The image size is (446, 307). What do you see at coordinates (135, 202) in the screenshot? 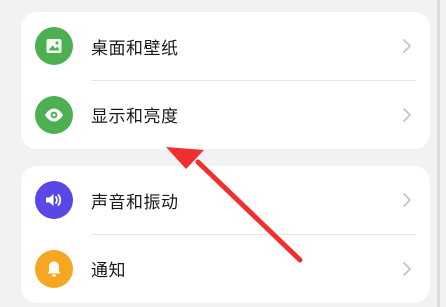
I see `settings-item-label: 声音和振动` at bounding box center [135, 202].